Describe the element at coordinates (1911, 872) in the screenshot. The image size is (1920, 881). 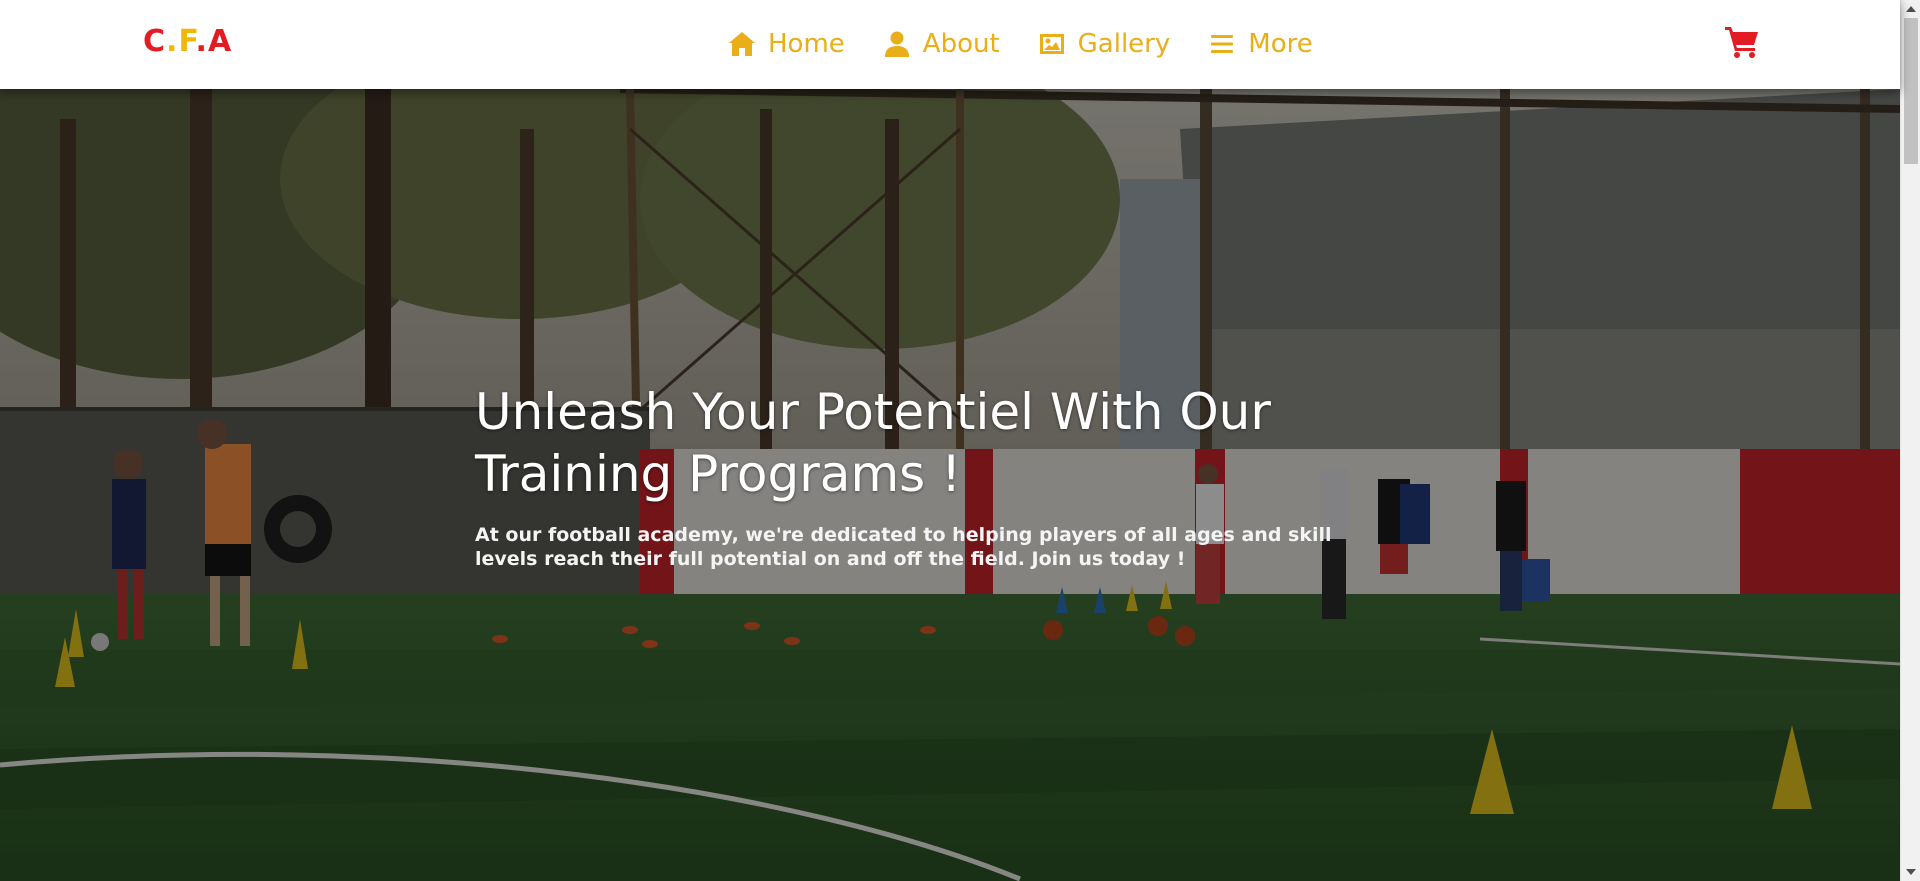
I see `scroll-down-arrow-icon` at that location.